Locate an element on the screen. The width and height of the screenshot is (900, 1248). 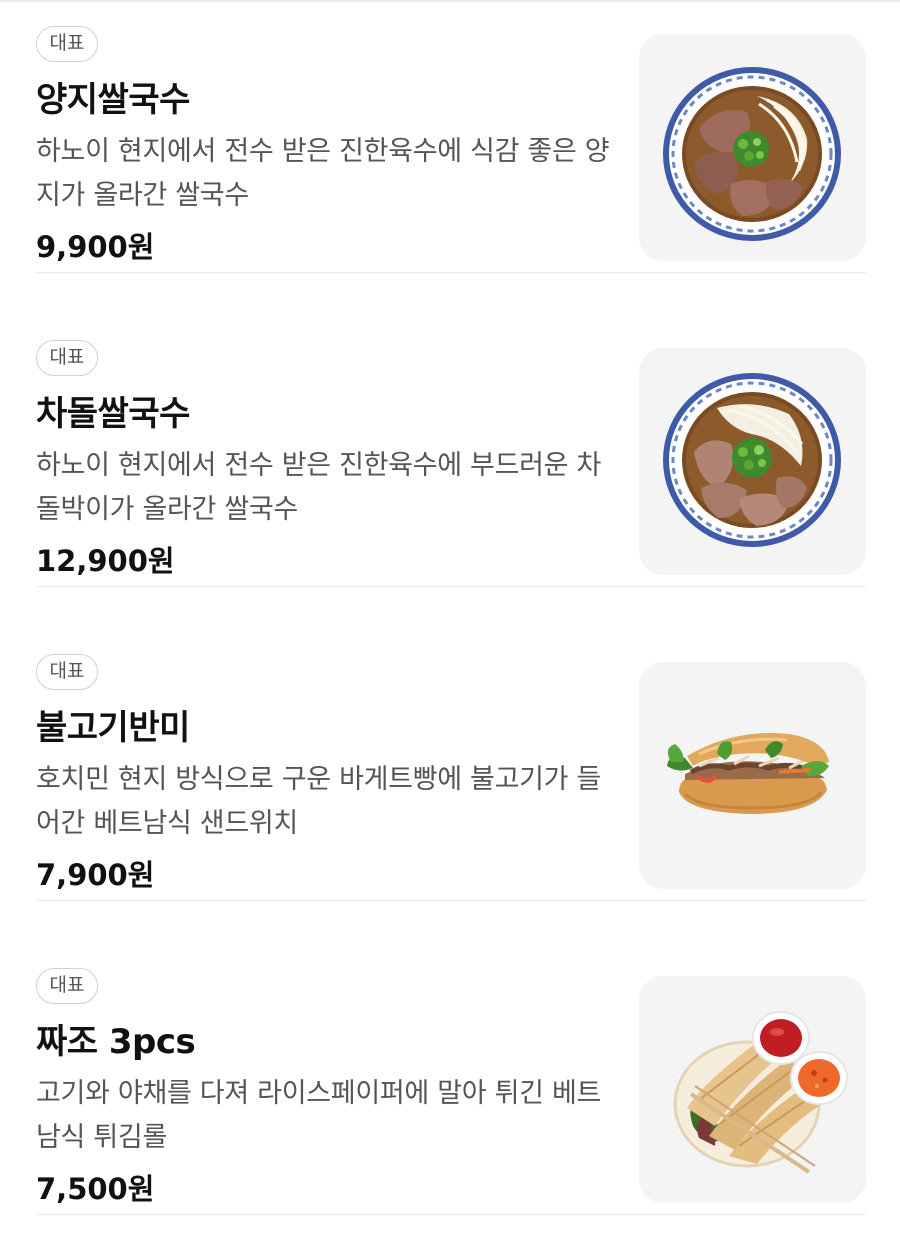
bulgogi-banhmi-image is located at coordinates (752, 775).